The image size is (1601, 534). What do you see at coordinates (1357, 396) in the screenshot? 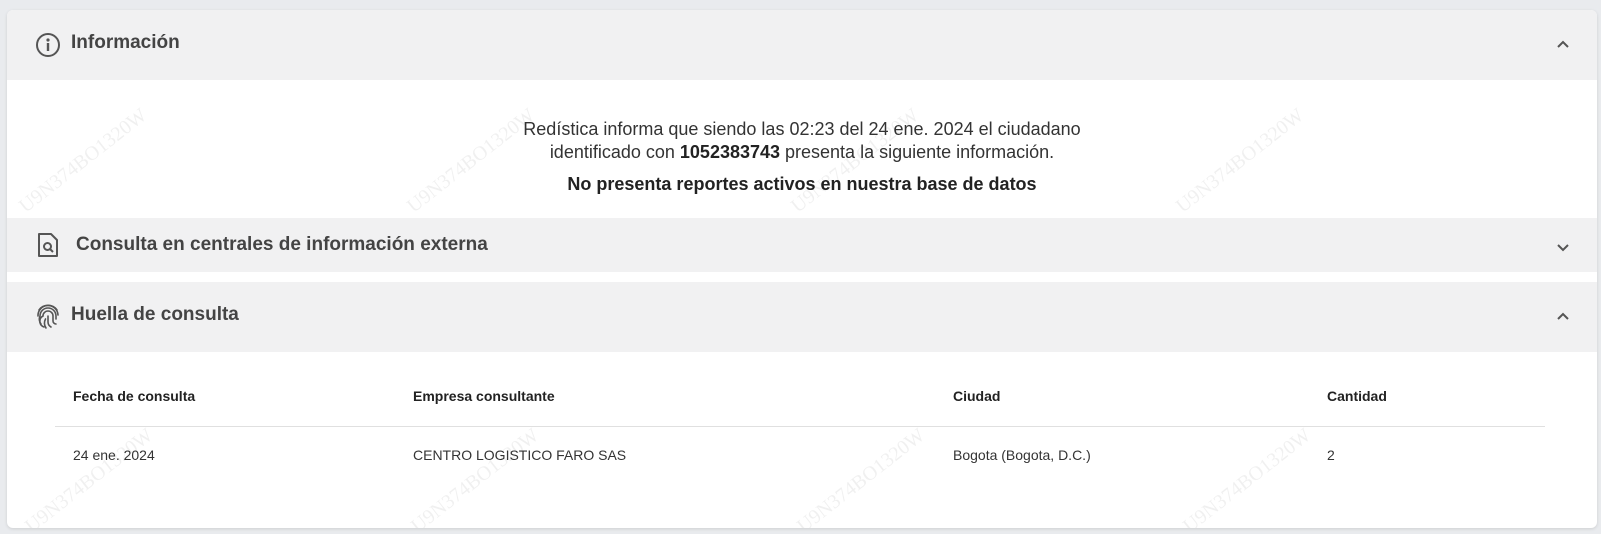
I see `column-header-cantidad: Cantidad` at bounding box center [1357, 396].